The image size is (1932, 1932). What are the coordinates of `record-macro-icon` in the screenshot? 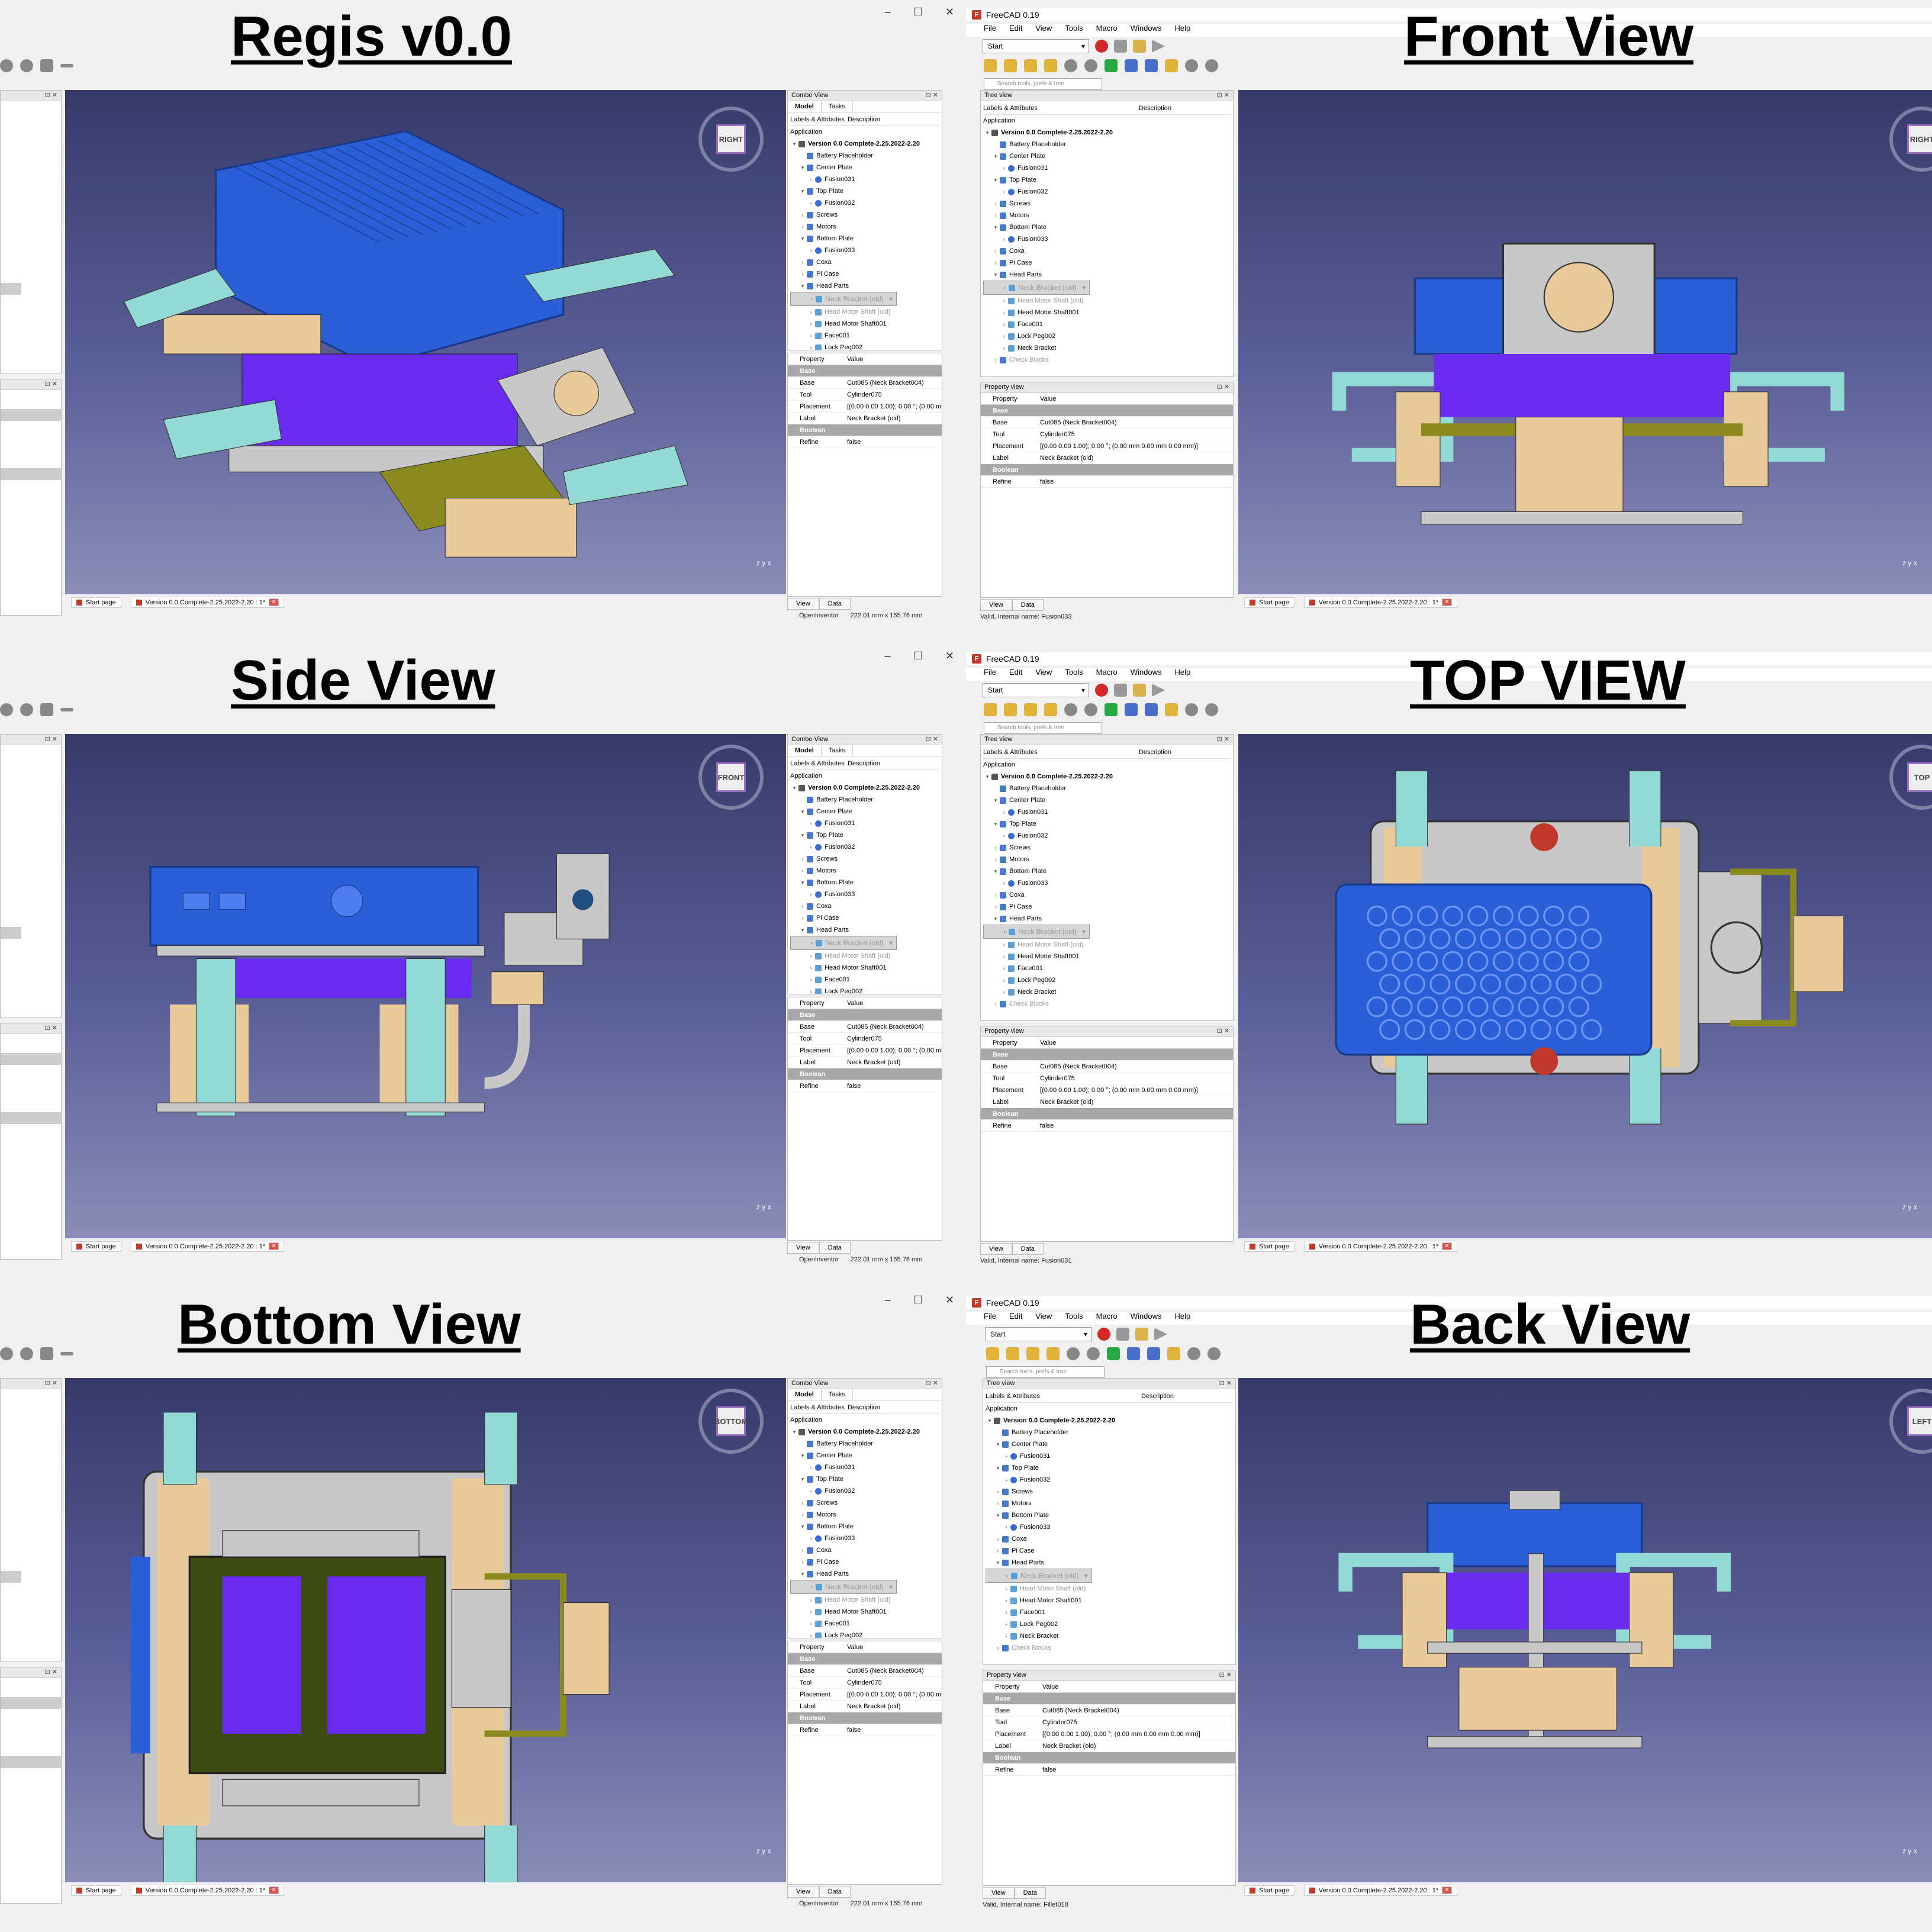 It's located at (1103, 1334).